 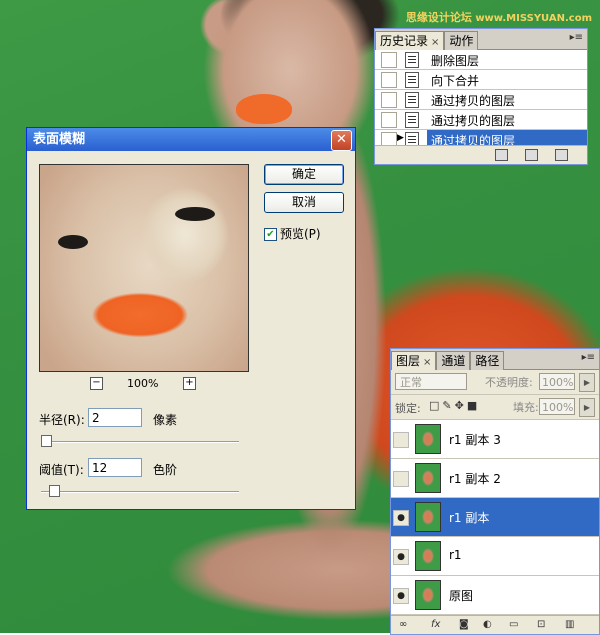 What do you see at coordinates (270, 234) in the screenshot?
I see `checkmark-icon: ✔` at bounding box center [270, 234].